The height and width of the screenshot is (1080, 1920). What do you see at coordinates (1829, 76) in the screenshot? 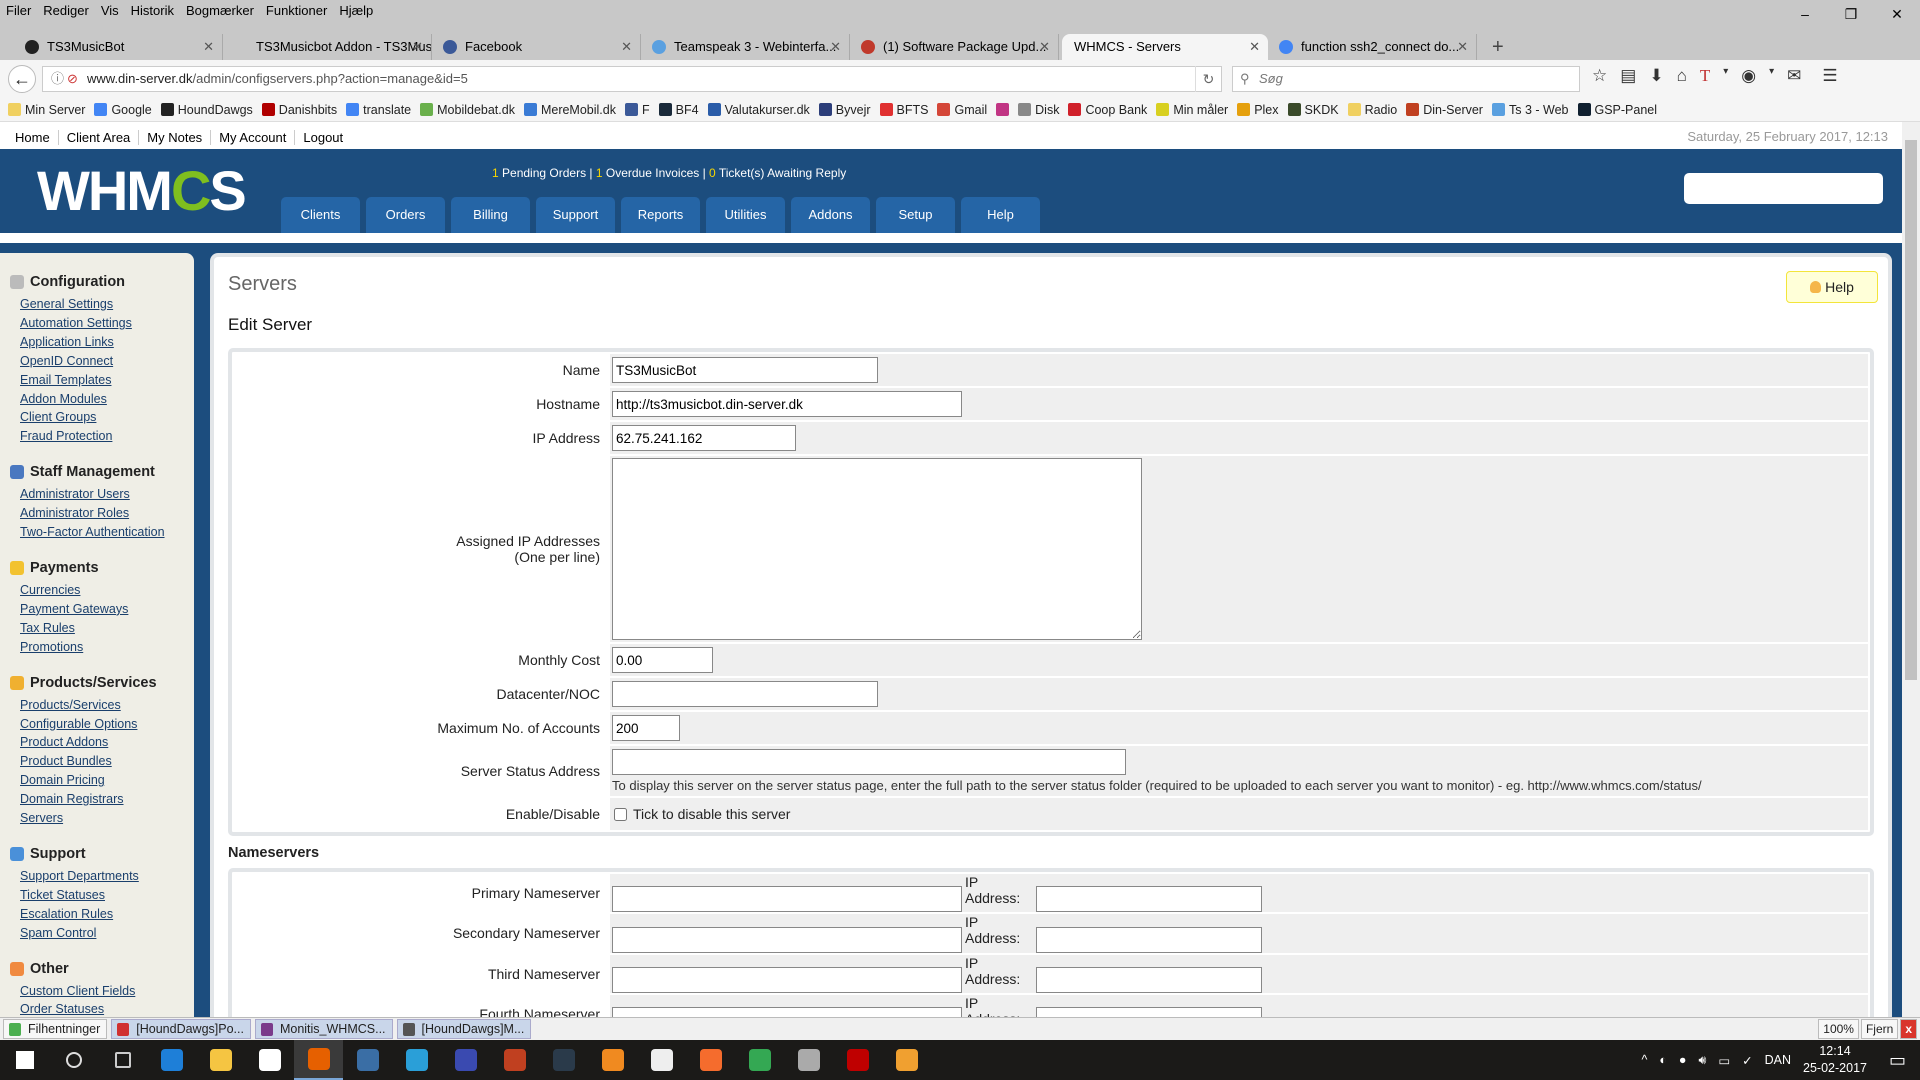
I see `hamburger-menu-icon: ☰` at bounding box center [1829, 76].